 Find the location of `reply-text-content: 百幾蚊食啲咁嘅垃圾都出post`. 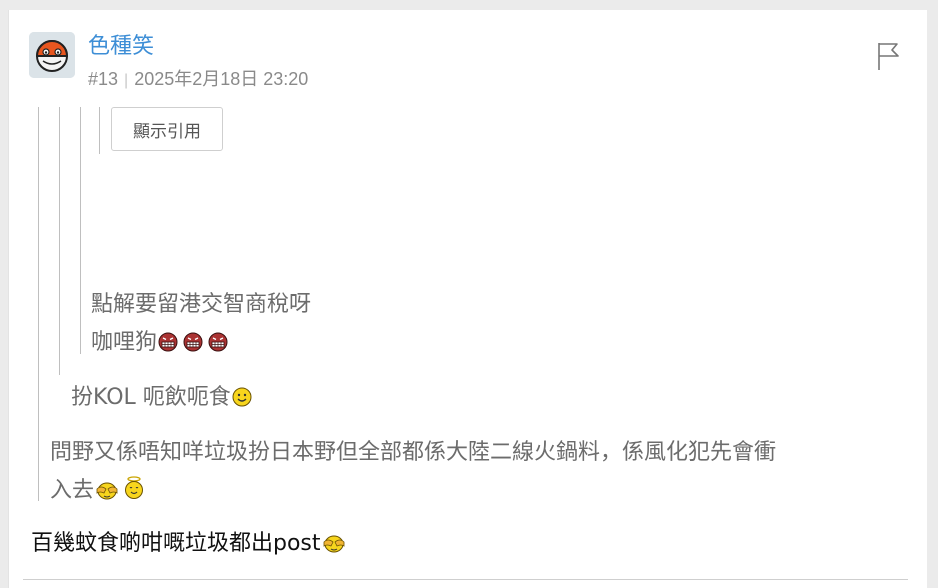

reply-text-content: 百幾蚊食啲咁嘅垃圾都出post is located at coordinates (176, 543).